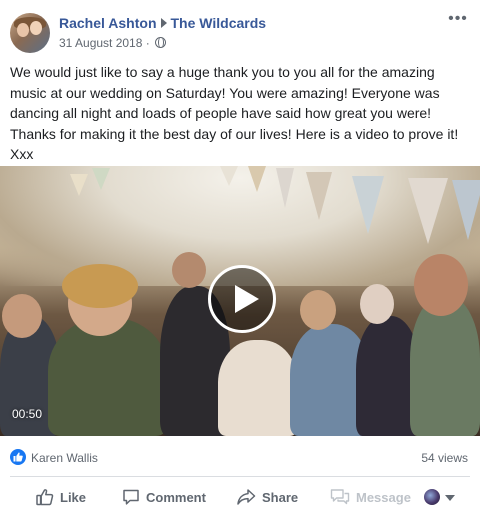 The width and height of the screenshot is (480, 520). Describe the element at coordinates (441, 498) in the screenshot. I see `profile-selector` at that location.